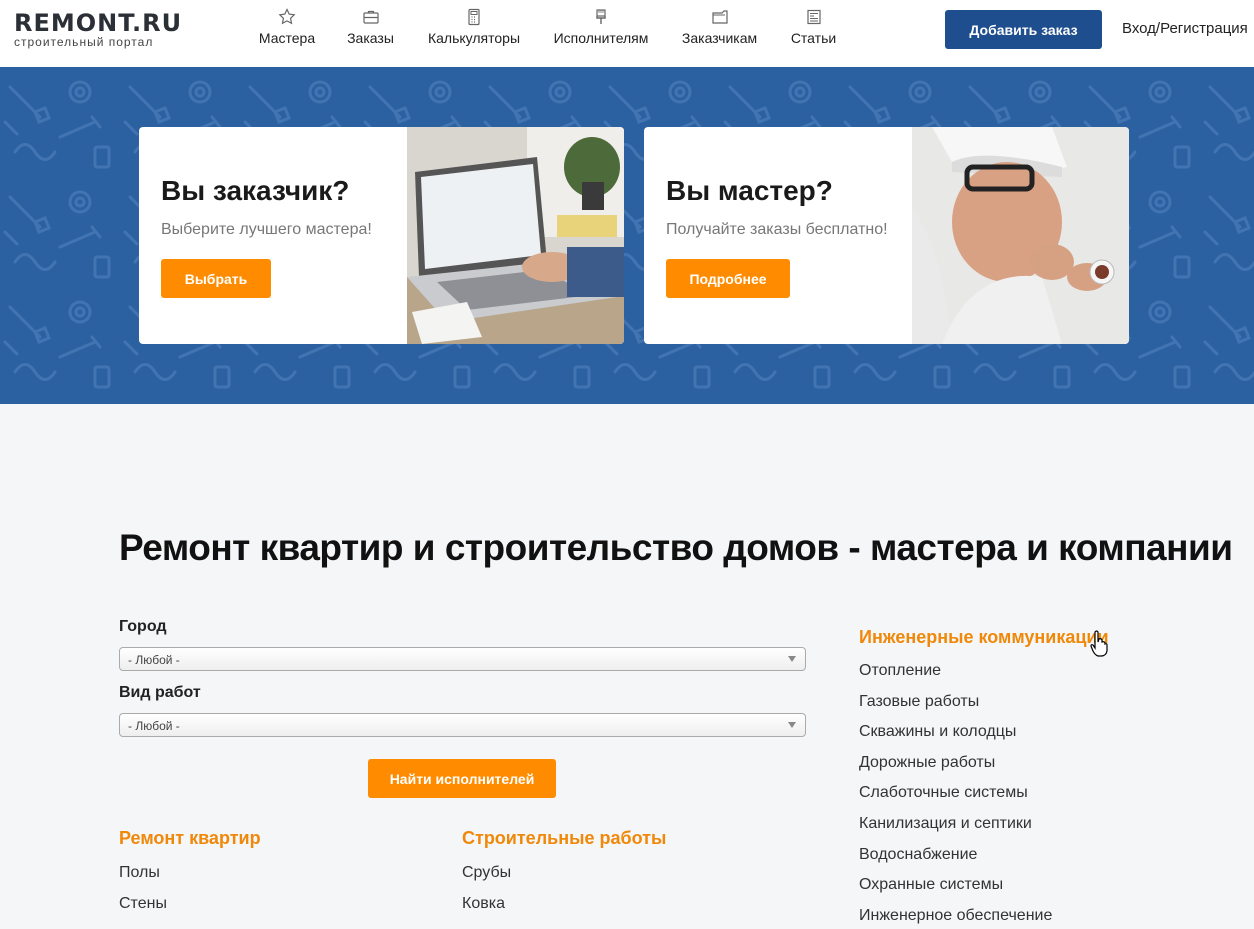  What do you see at coordinates (462, 725) in the screenshot?
I see `work-type-select: - Любой -` at bounding box center [462, 725].